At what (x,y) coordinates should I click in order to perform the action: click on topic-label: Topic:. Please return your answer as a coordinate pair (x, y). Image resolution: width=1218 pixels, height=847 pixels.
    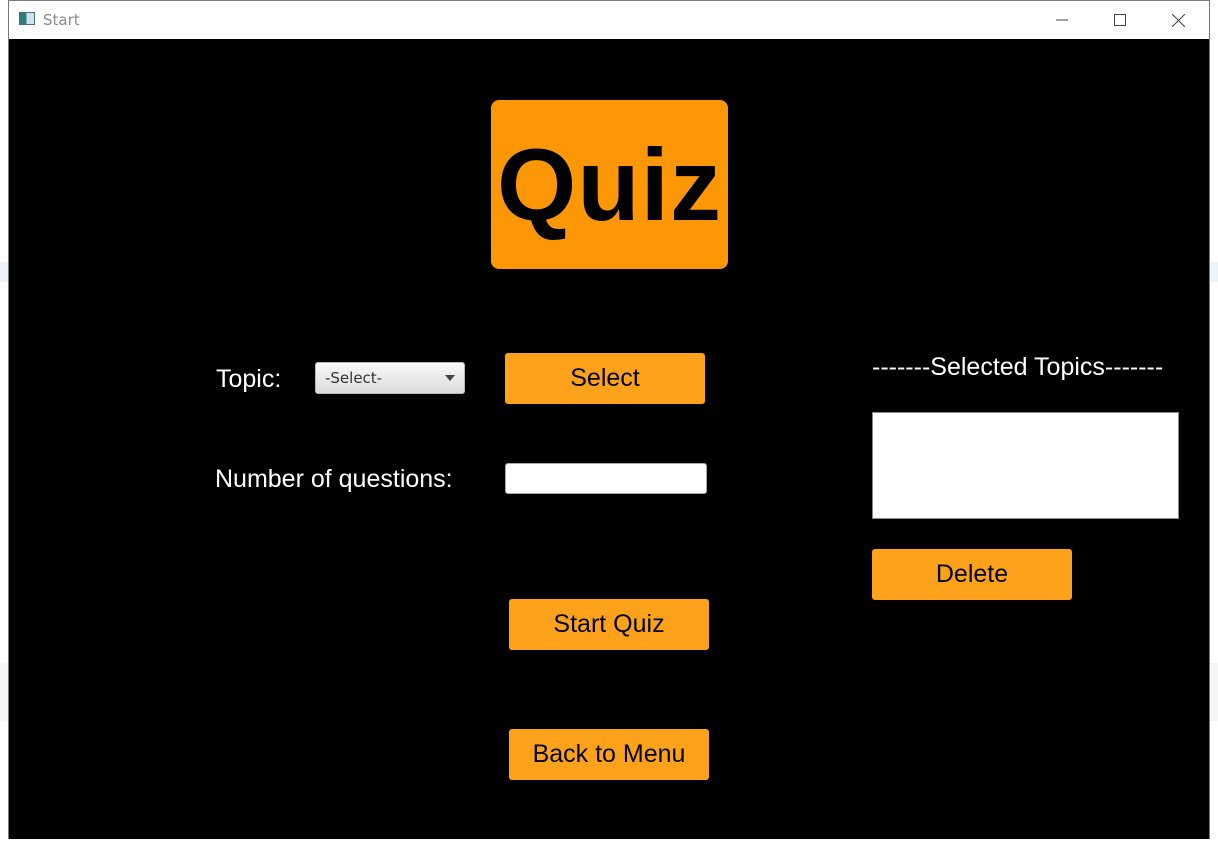
    Looking at the image, I should click on (249, 379).